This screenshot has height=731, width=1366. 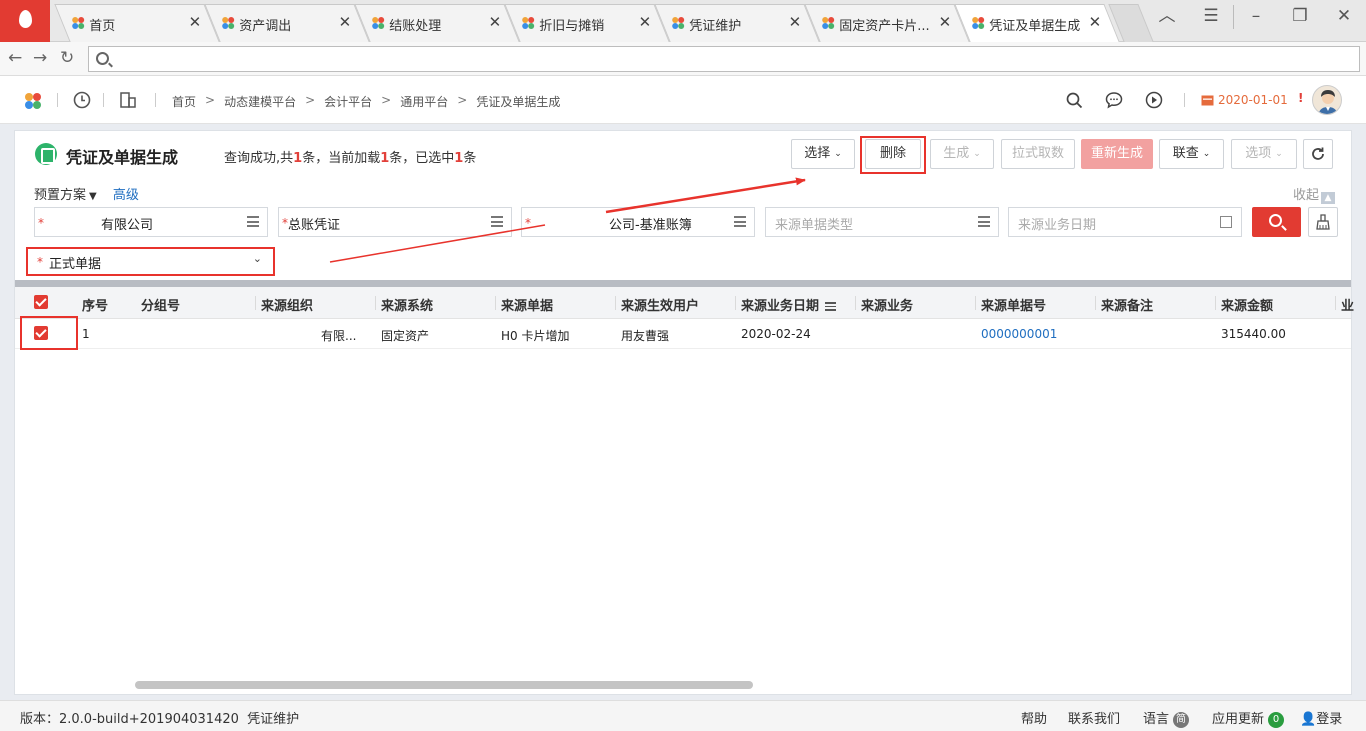 What do you see at coordinates (567, 220) in the screenshot?
I see `annotation-arrows` at bounding box center [567, 220].